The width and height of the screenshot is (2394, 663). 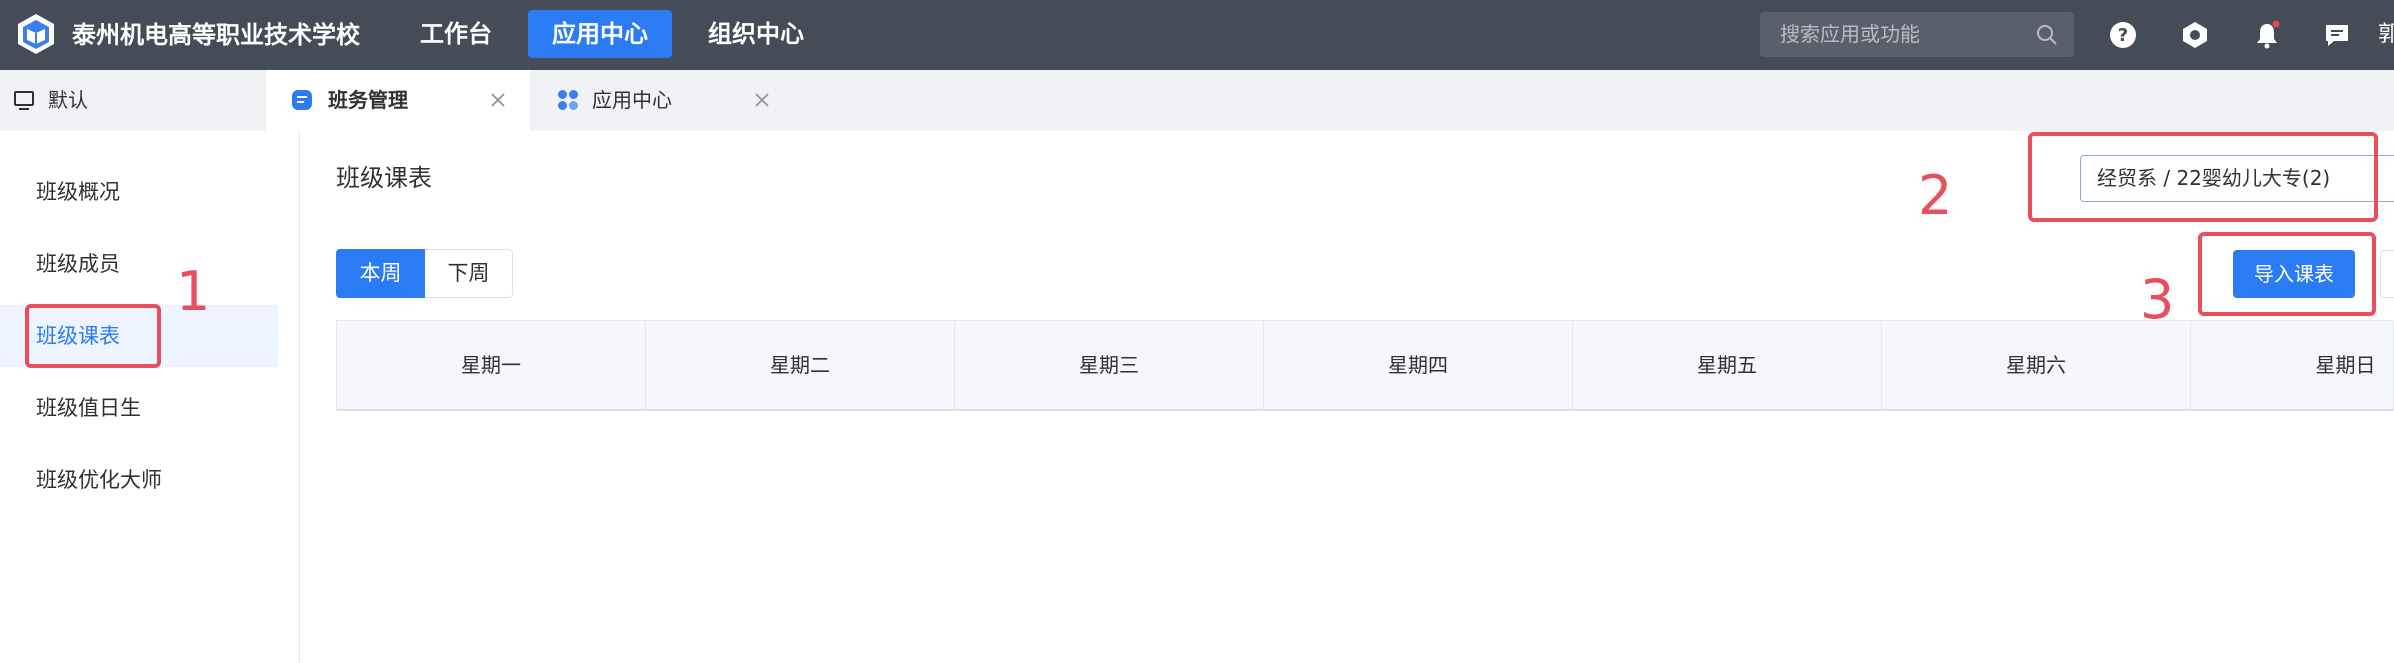 I want to click on sidebar: 班级概况 班级成员 班级课表 班级值日生 班级优化大师, so click(x=150, y=397).